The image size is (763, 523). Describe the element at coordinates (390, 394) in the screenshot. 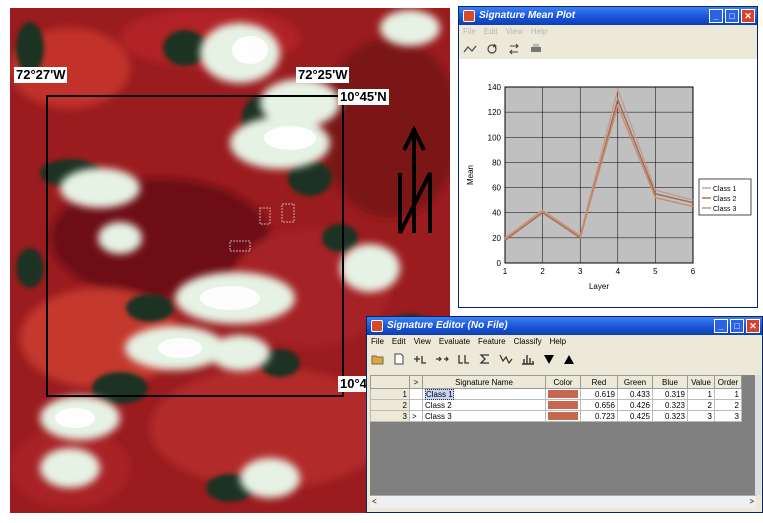

I see `row-index: 1` at that location.